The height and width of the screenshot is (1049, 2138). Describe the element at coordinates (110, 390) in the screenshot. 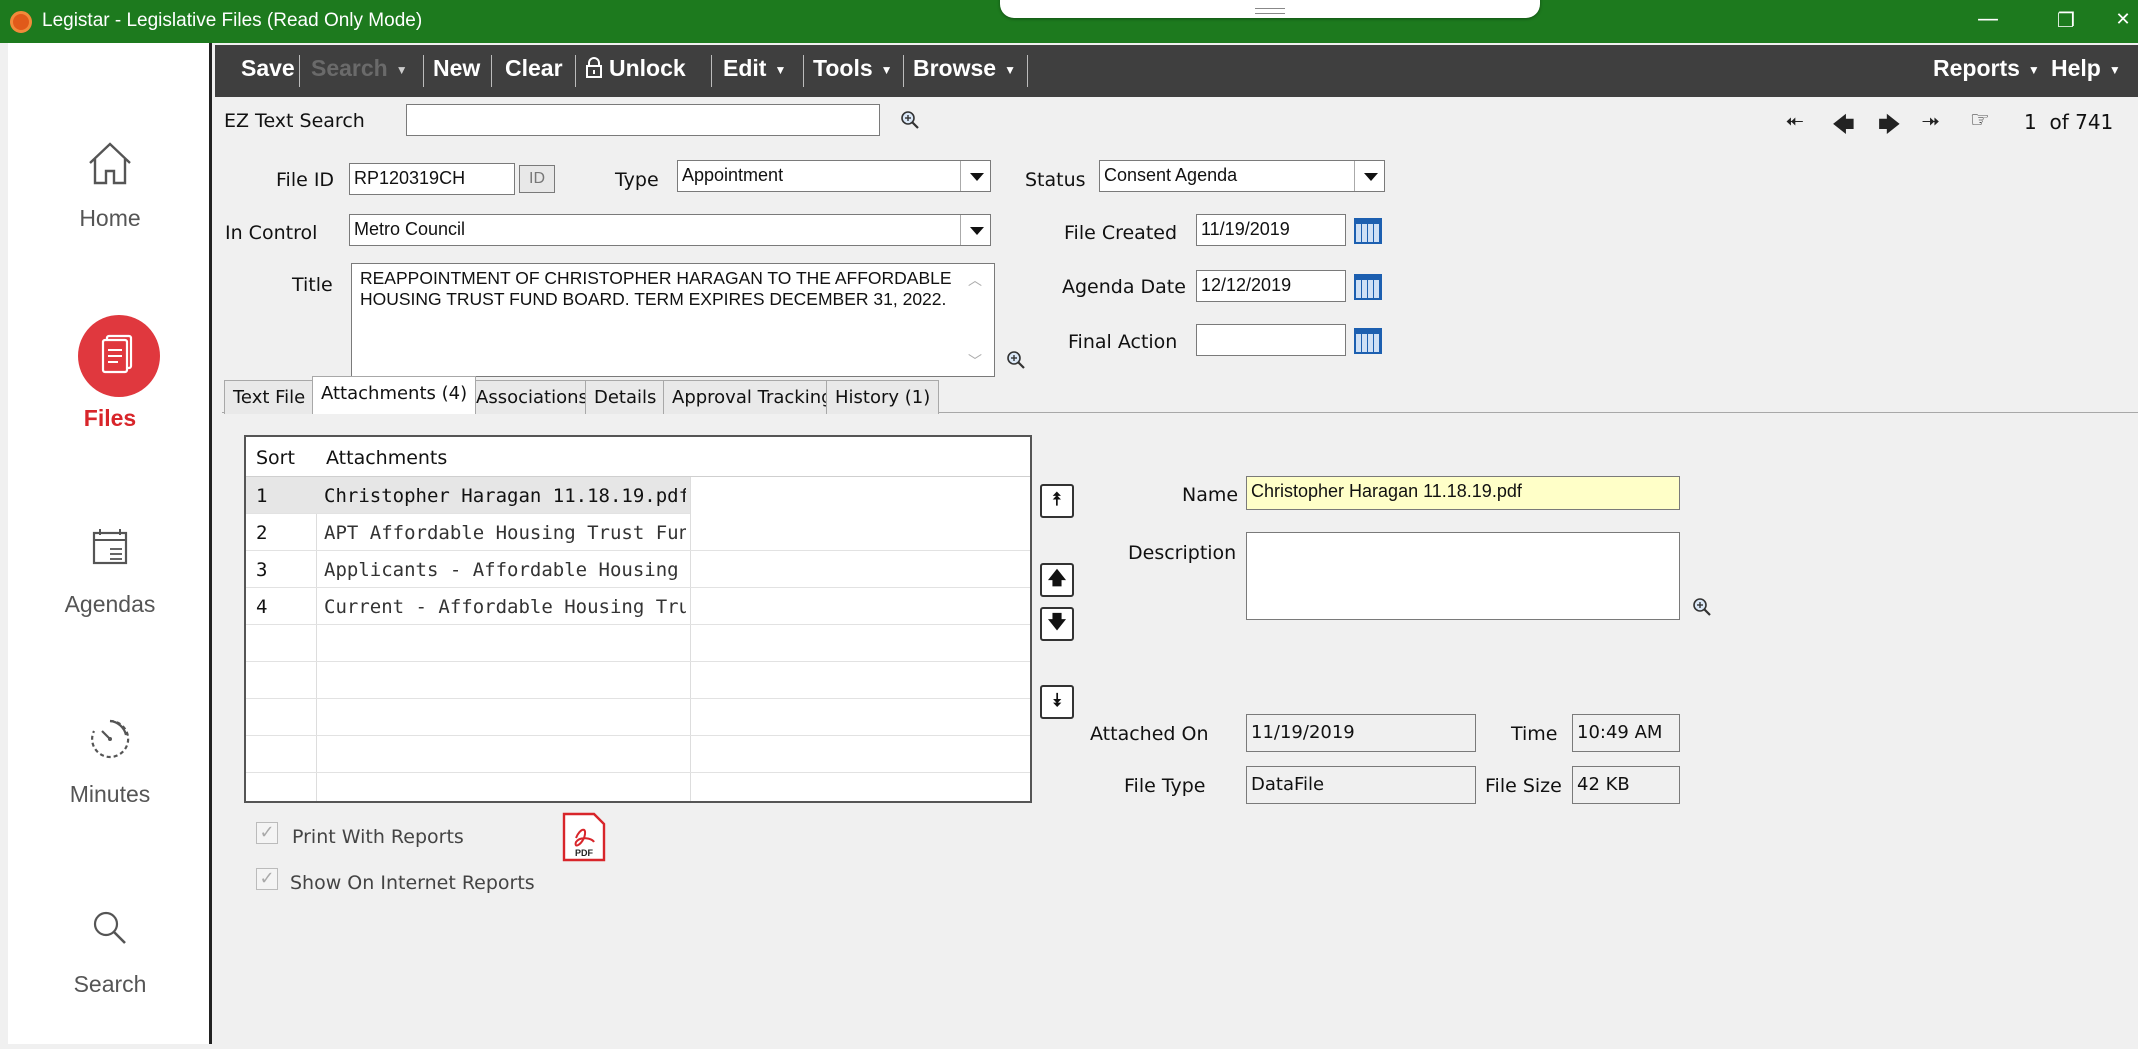

I see `sidebar-item-files: Files` at that location.